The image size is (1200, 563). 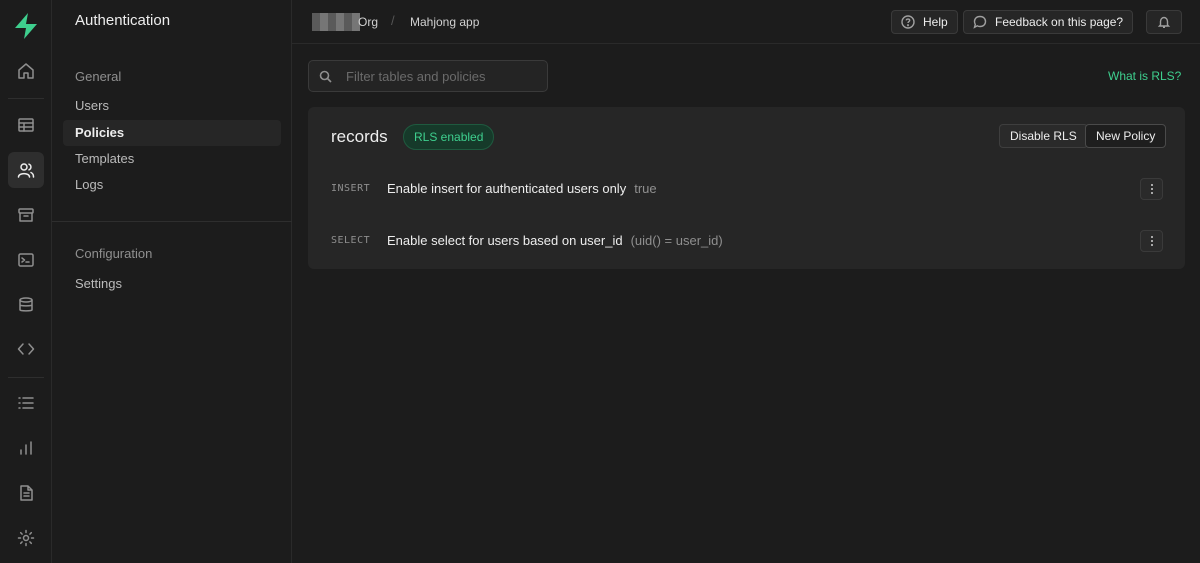 I want to click on home-icon, so click(x=26, y=71).